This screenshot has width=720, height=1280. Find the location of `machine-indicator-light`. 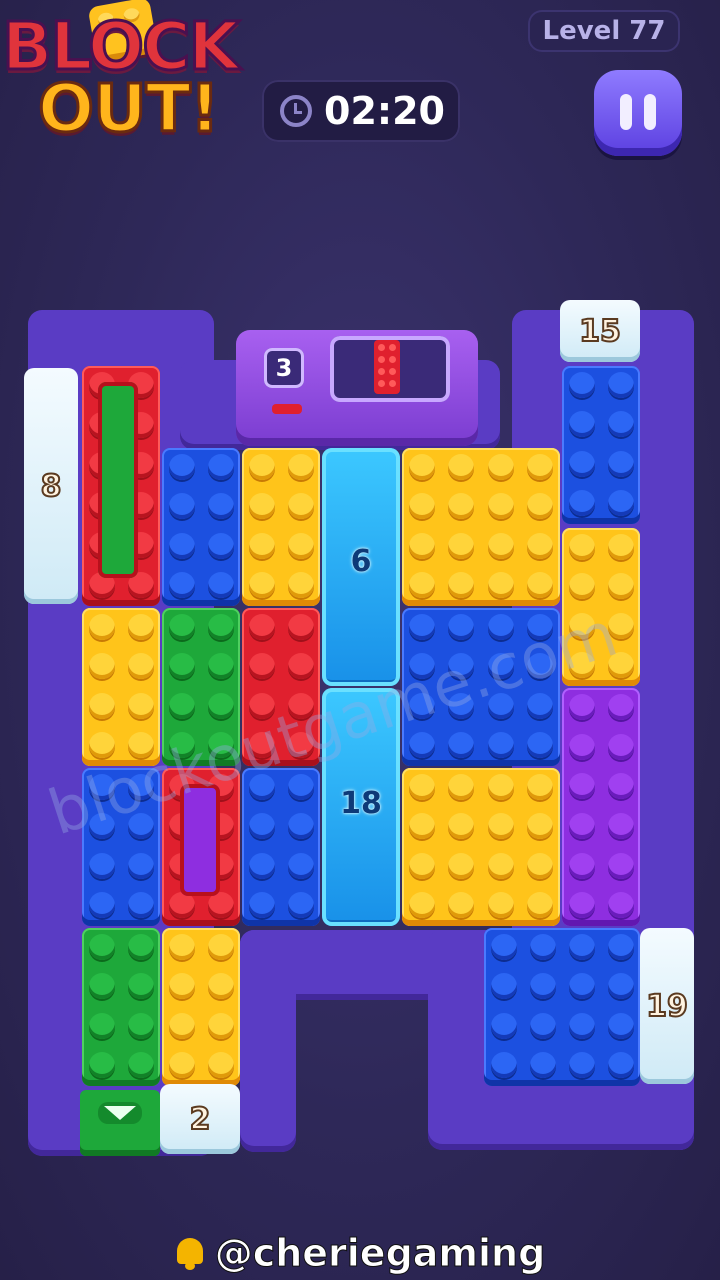

machine-indicator-light is located at coordinates (287, 409).